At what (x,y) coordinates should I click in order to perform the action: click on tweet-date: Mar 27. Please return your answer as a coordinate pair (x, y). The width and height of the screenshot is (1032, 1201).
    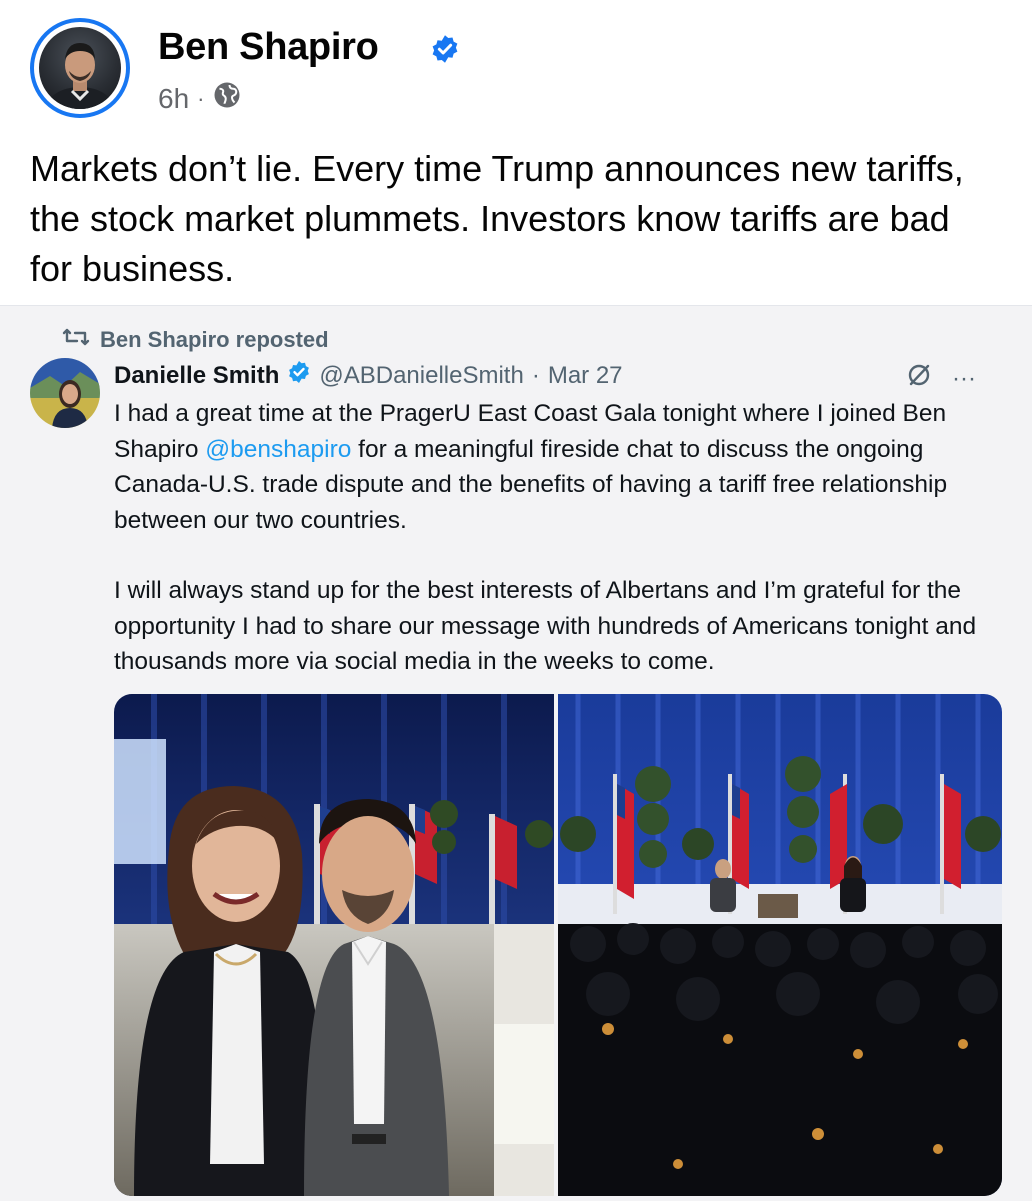
    Looking at the image, I should click on (585, 375).